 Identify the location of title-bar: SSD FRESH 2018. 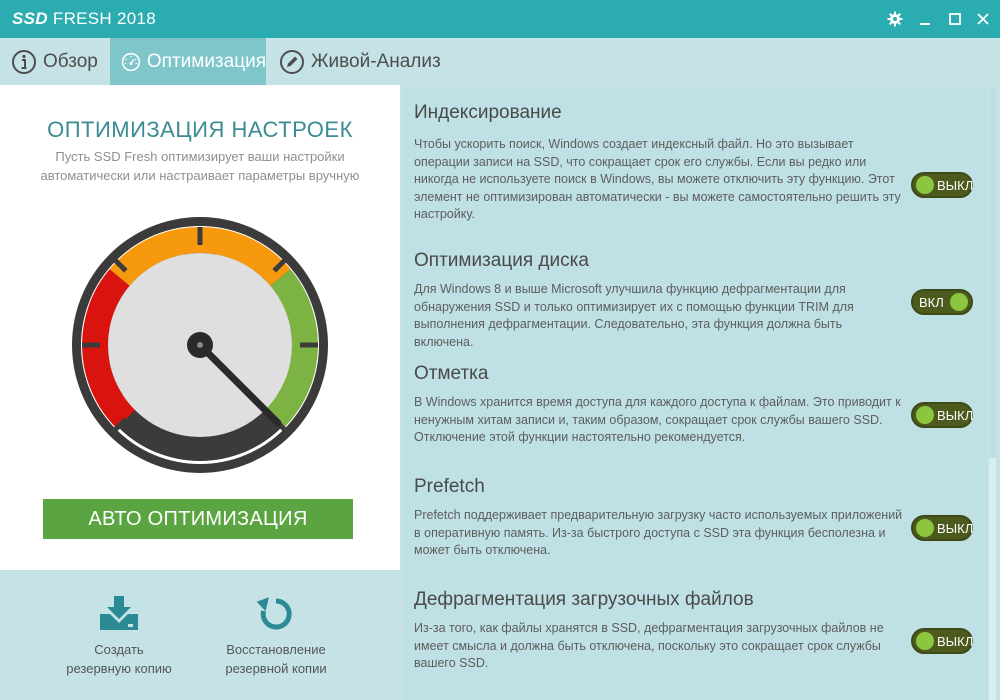
(500, 19).